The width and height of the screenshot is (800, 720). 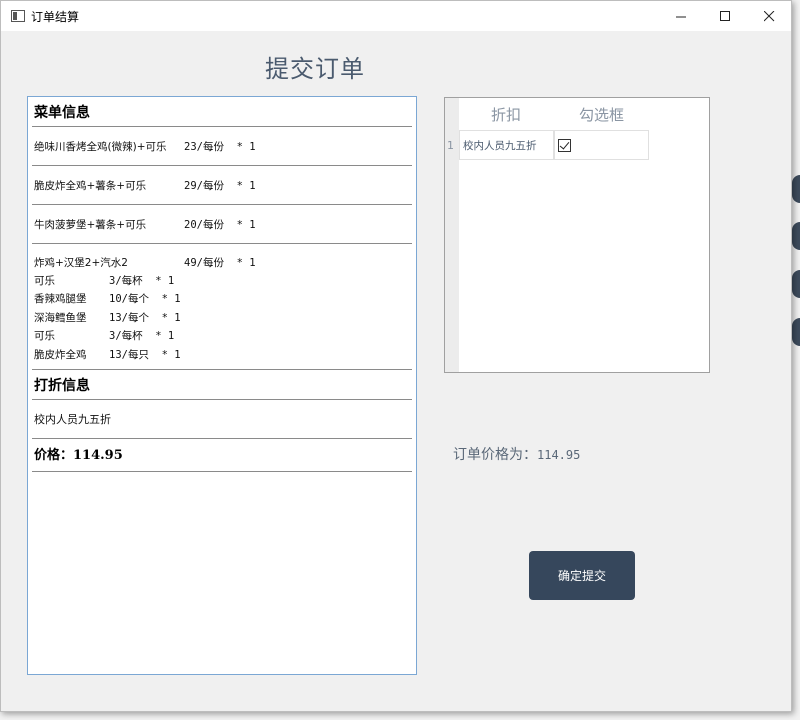 I want to click on submit-button: 确定提交, so click(x=582, y=575).